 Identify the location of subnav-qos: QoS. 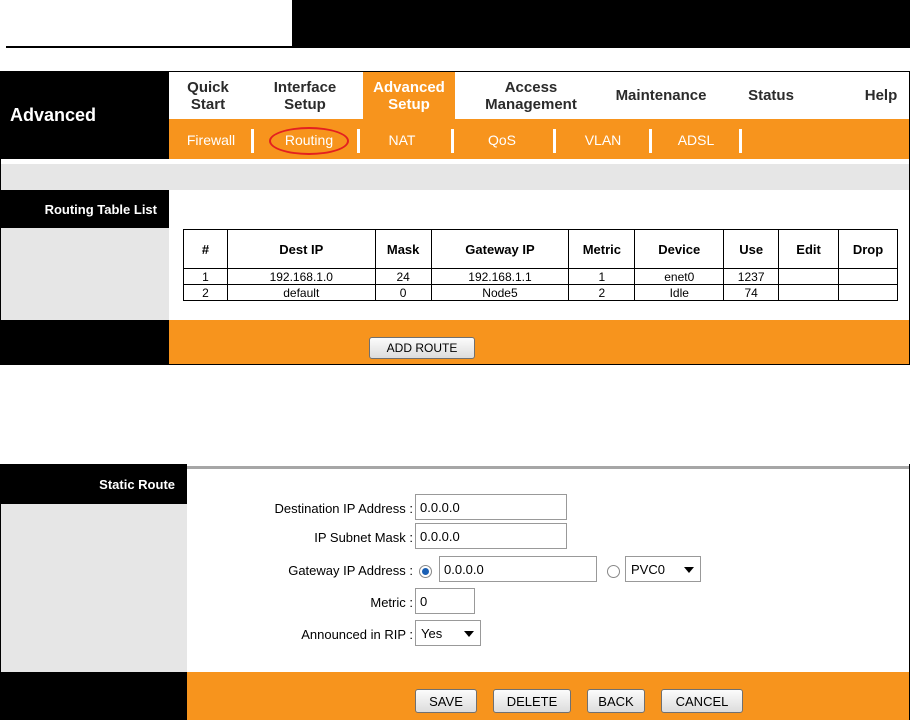
(502, 140).